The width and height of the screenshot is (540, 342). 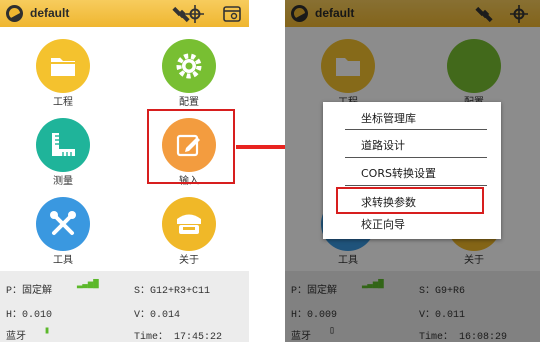 I want to click on menu-item-label: 坐标管理库, so click(x=388, y=118).